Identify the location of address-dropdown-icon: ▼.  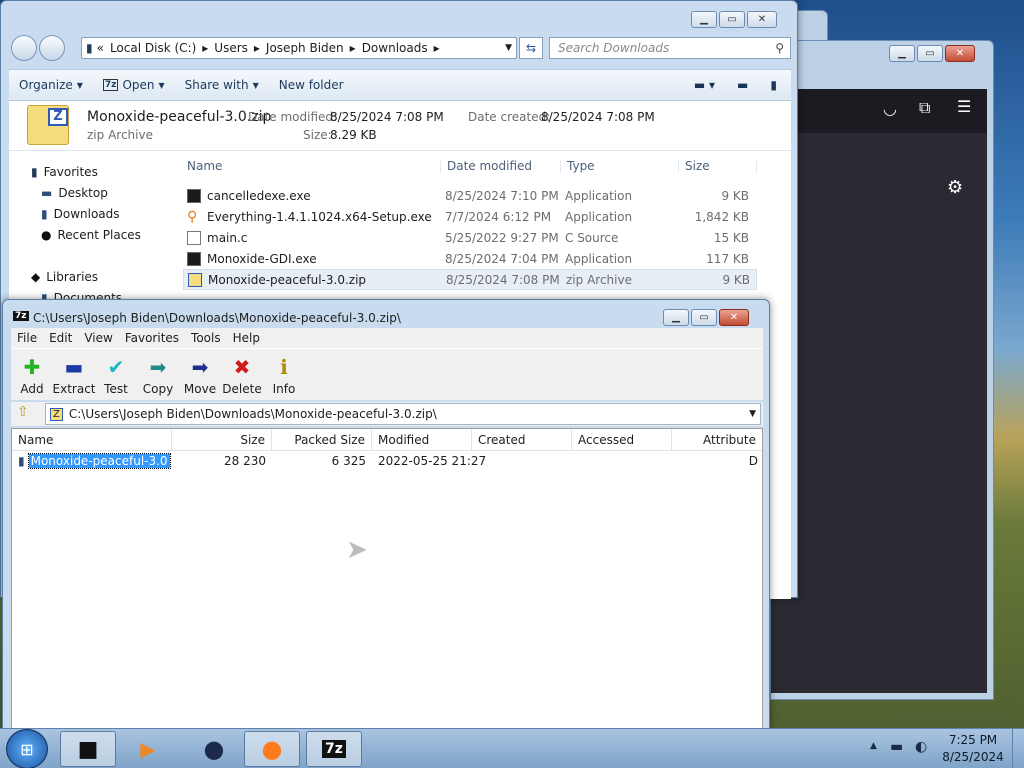
(508, 48).